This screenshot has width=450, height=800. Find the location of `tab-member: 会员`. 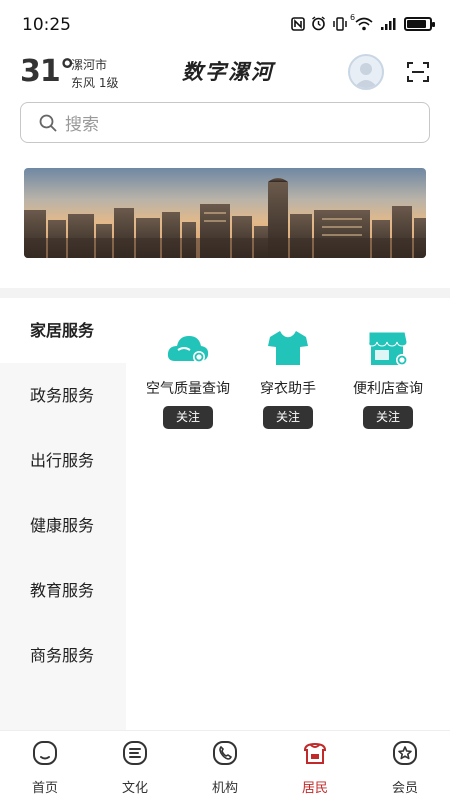

tab-member: 会员 is located at coordinates (405, 765).